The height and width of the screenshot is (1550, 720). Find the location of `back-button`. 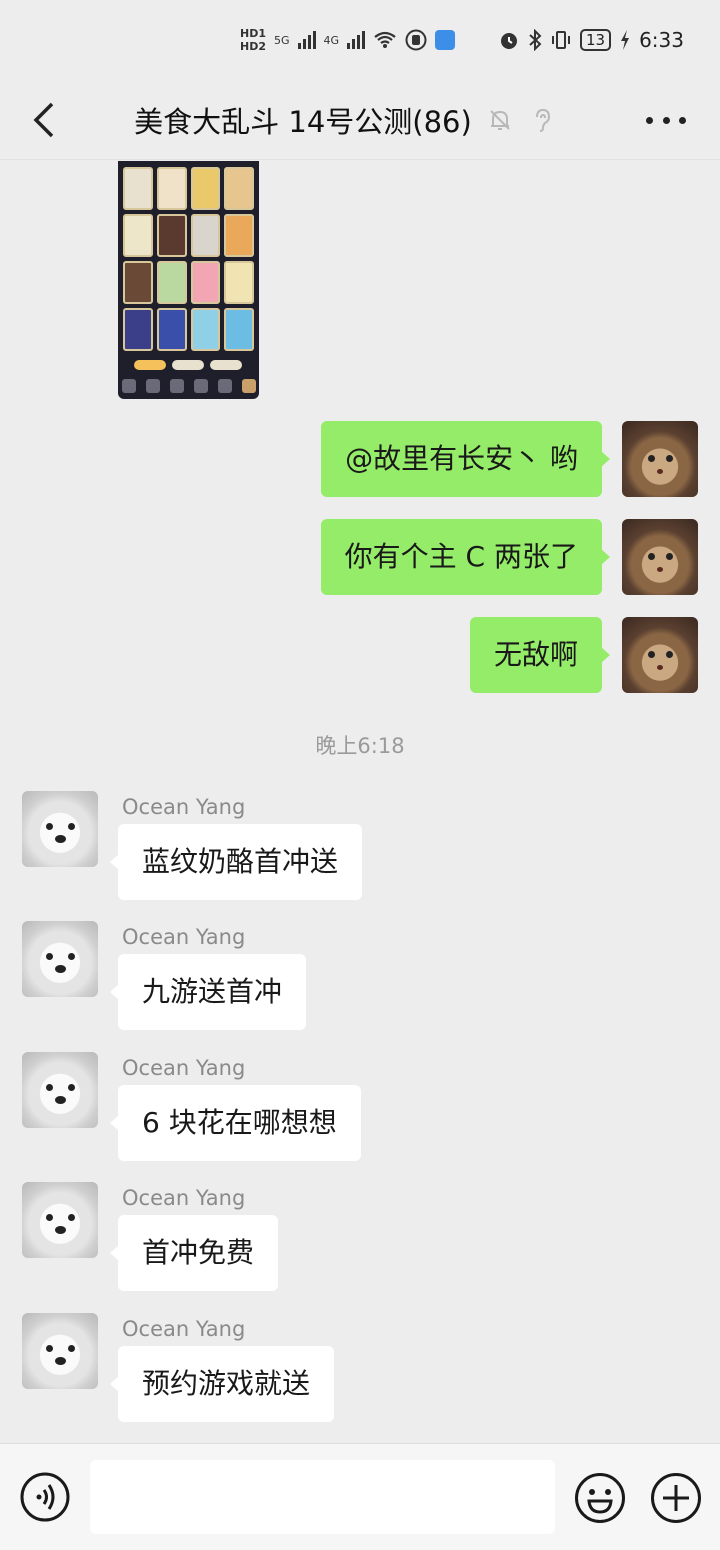

back-button is located at coordinates (46, 120).